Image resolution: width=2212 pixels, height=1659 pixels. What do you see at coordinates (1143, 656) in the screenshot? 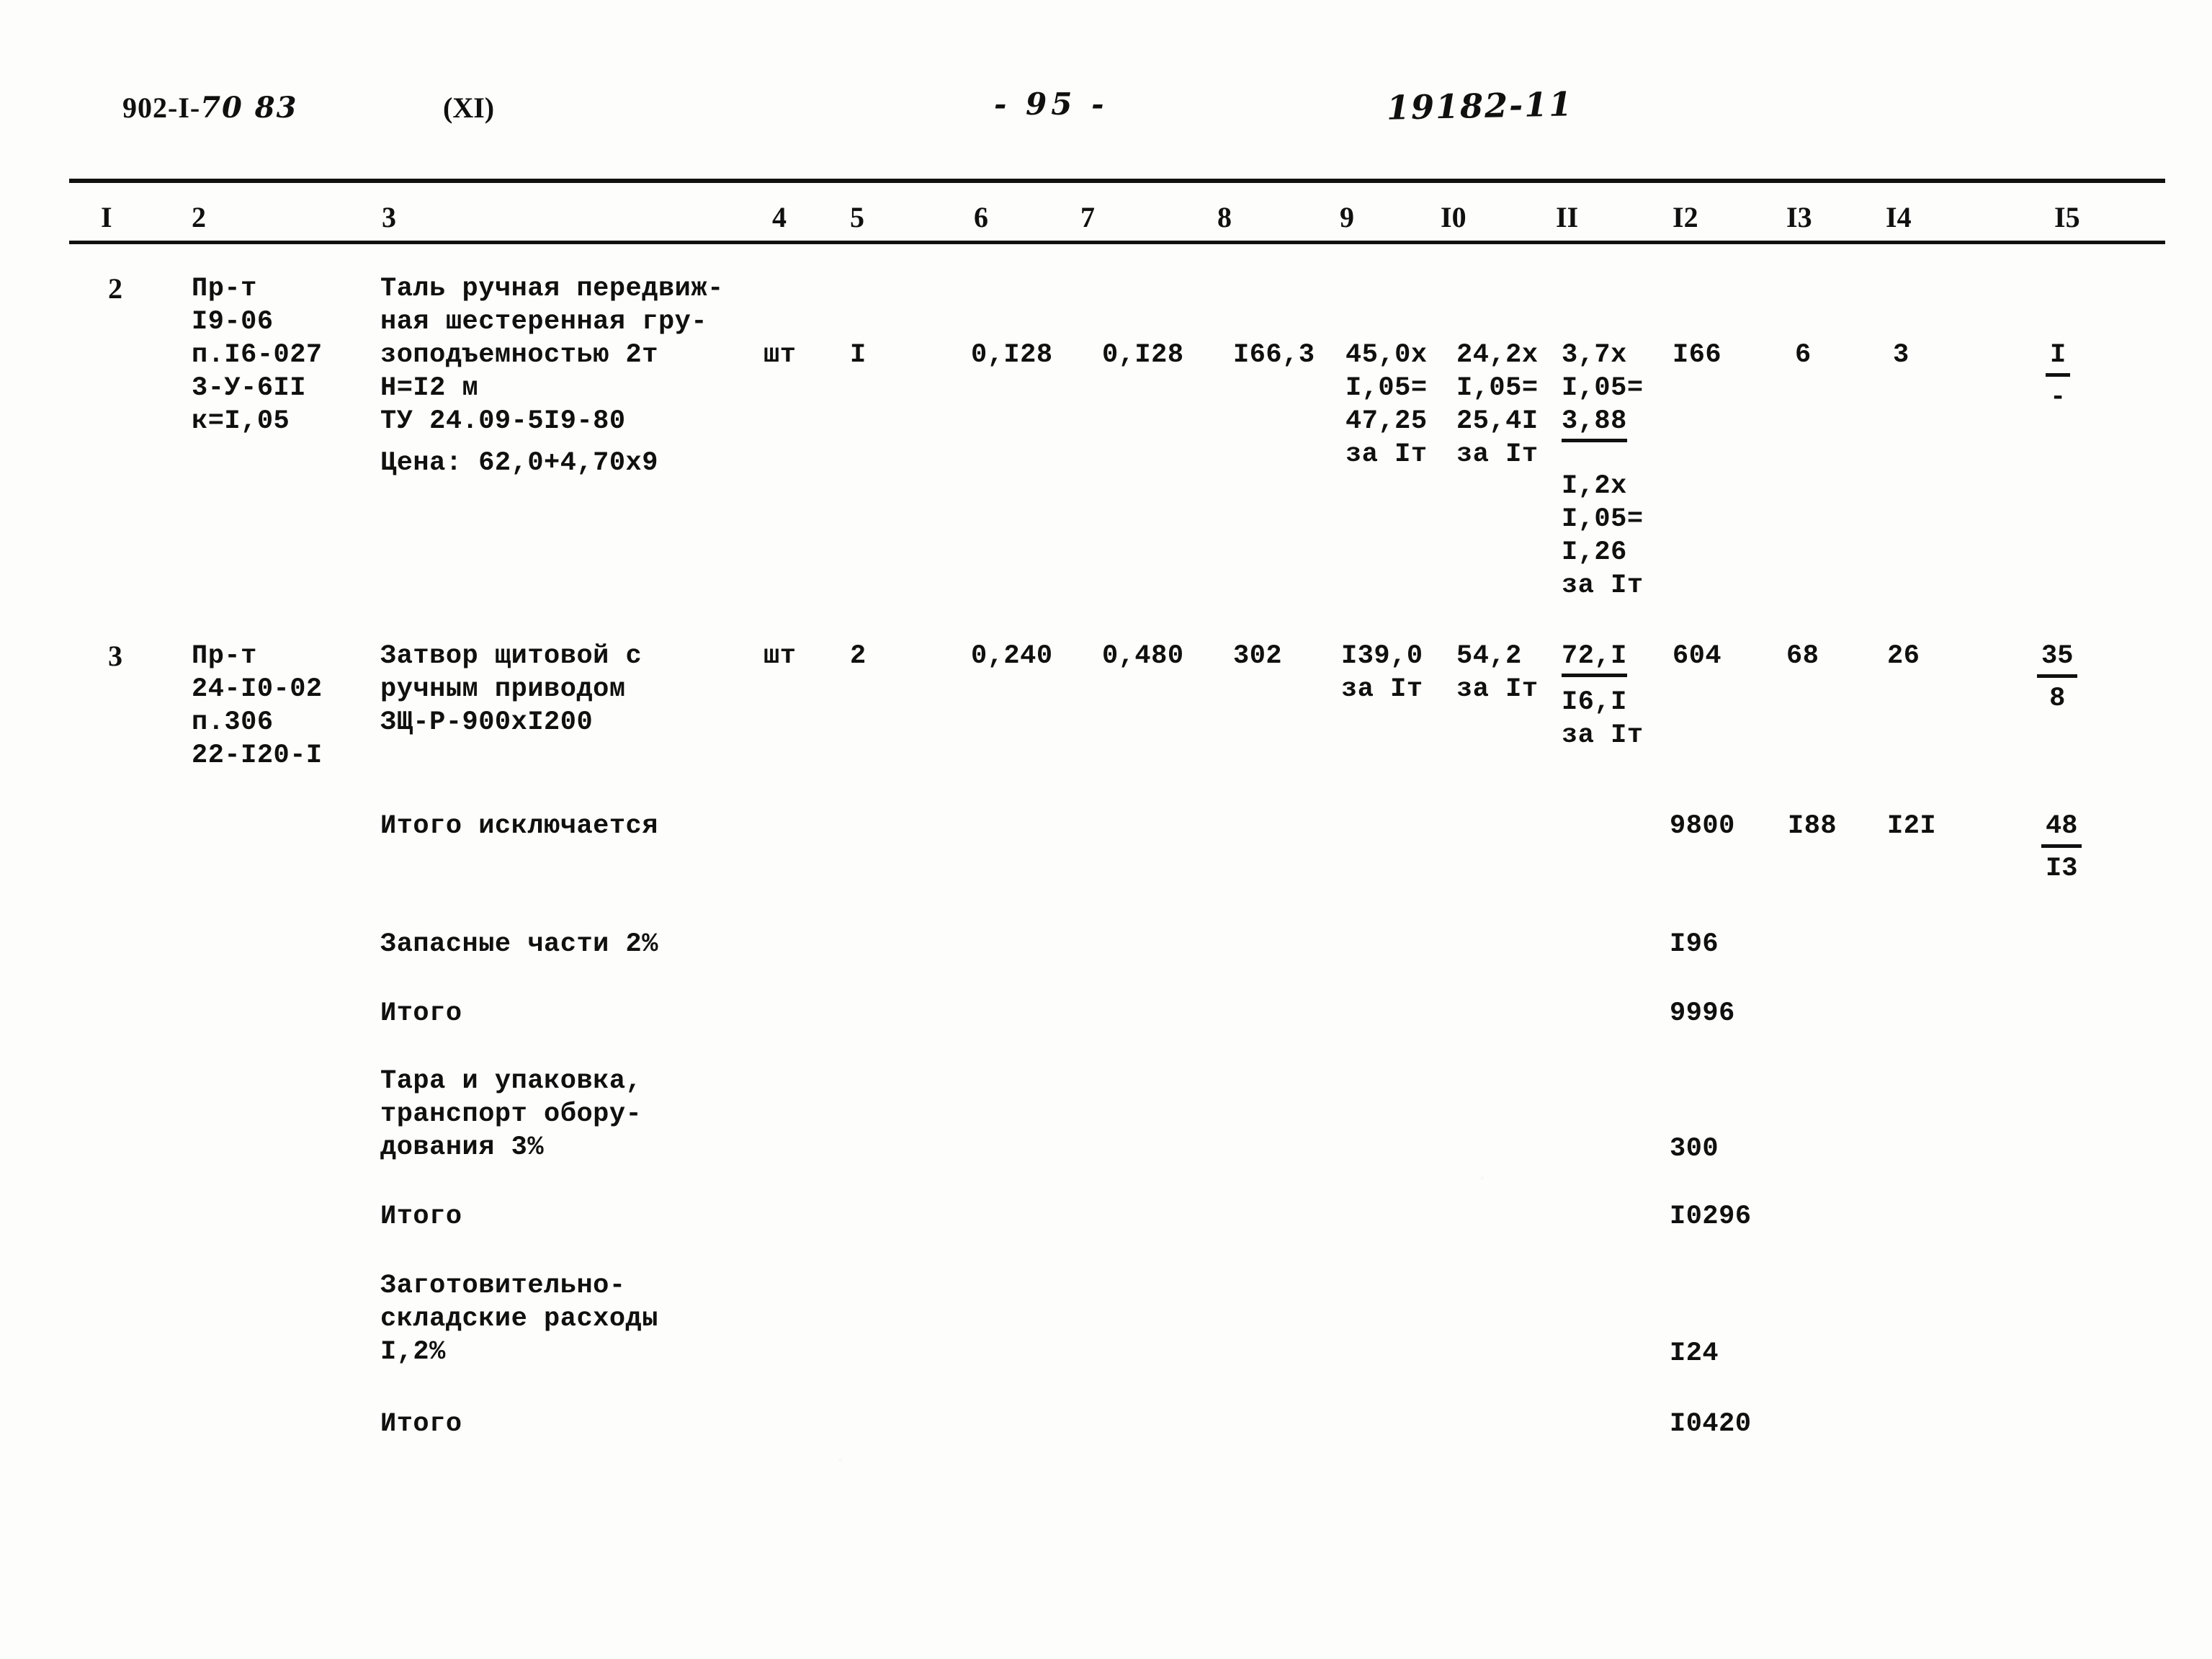
I see `table-row-3-col7: 0,480` at bounding box center [1143, 656].